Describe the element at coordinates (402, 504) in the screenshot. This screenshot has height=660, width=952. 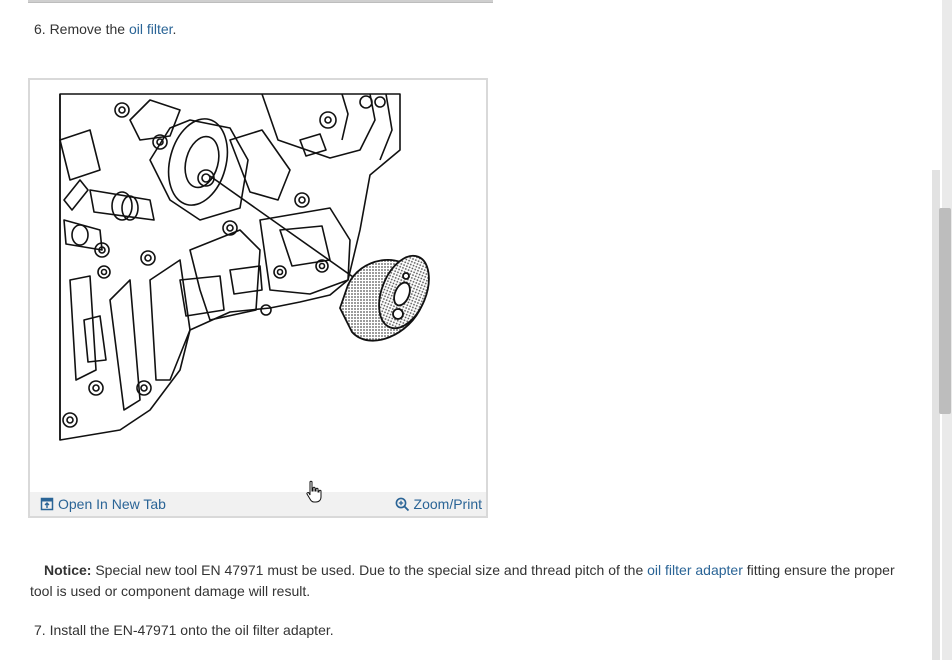
I see `zoom-in-icon` at that location.